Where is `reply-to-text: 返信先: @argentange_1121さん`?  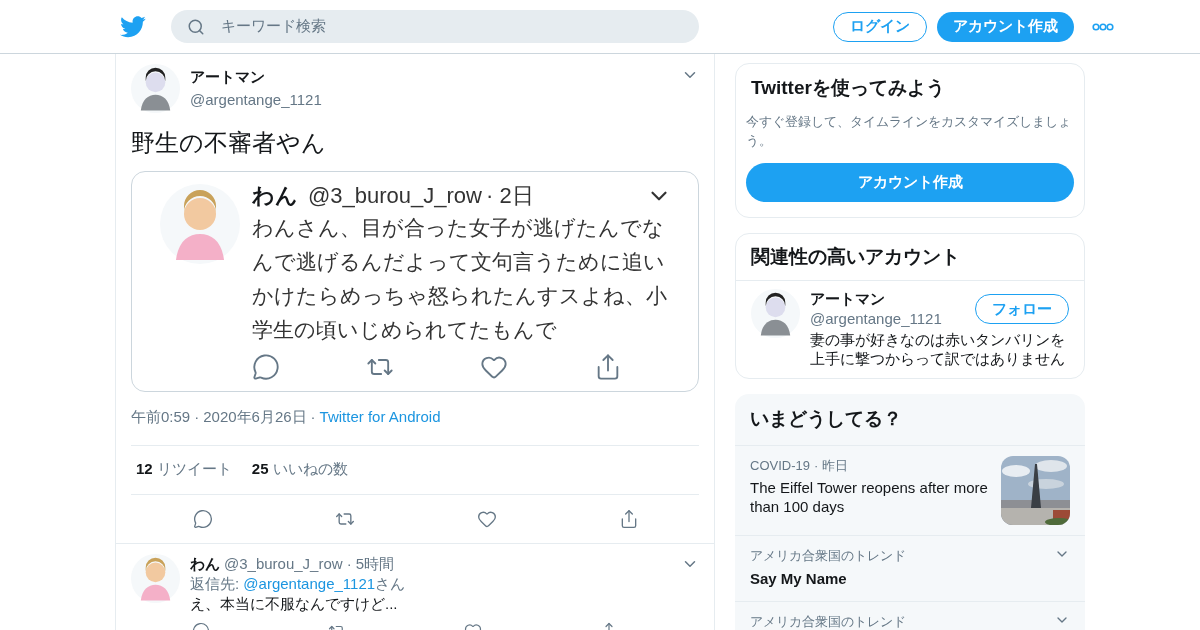
reply-to-text: 返信先: @argentange_1121さん is located at coordinates (298, 583).